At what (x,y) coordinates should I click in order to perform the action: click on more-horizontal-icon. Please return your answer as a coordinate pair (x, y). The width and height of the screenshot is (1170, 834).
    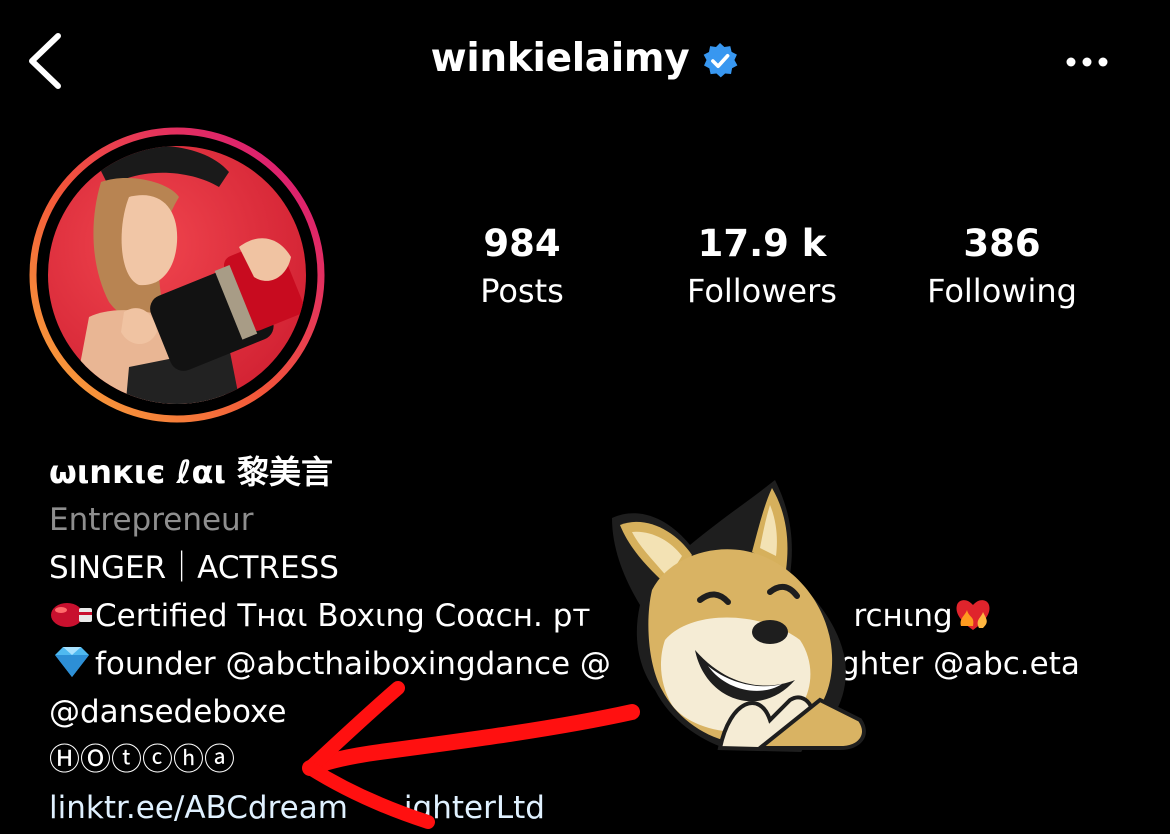
    Looking at the image, I should click on (1087, 62).